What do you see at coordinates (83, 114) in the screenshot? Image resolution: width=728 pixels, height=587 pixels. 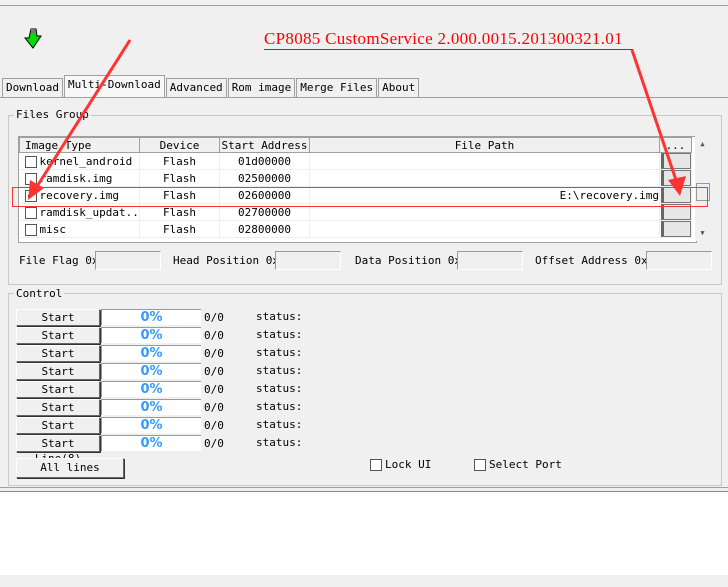 I see `annotation-arrow-left` at bounding box center [83, 114].